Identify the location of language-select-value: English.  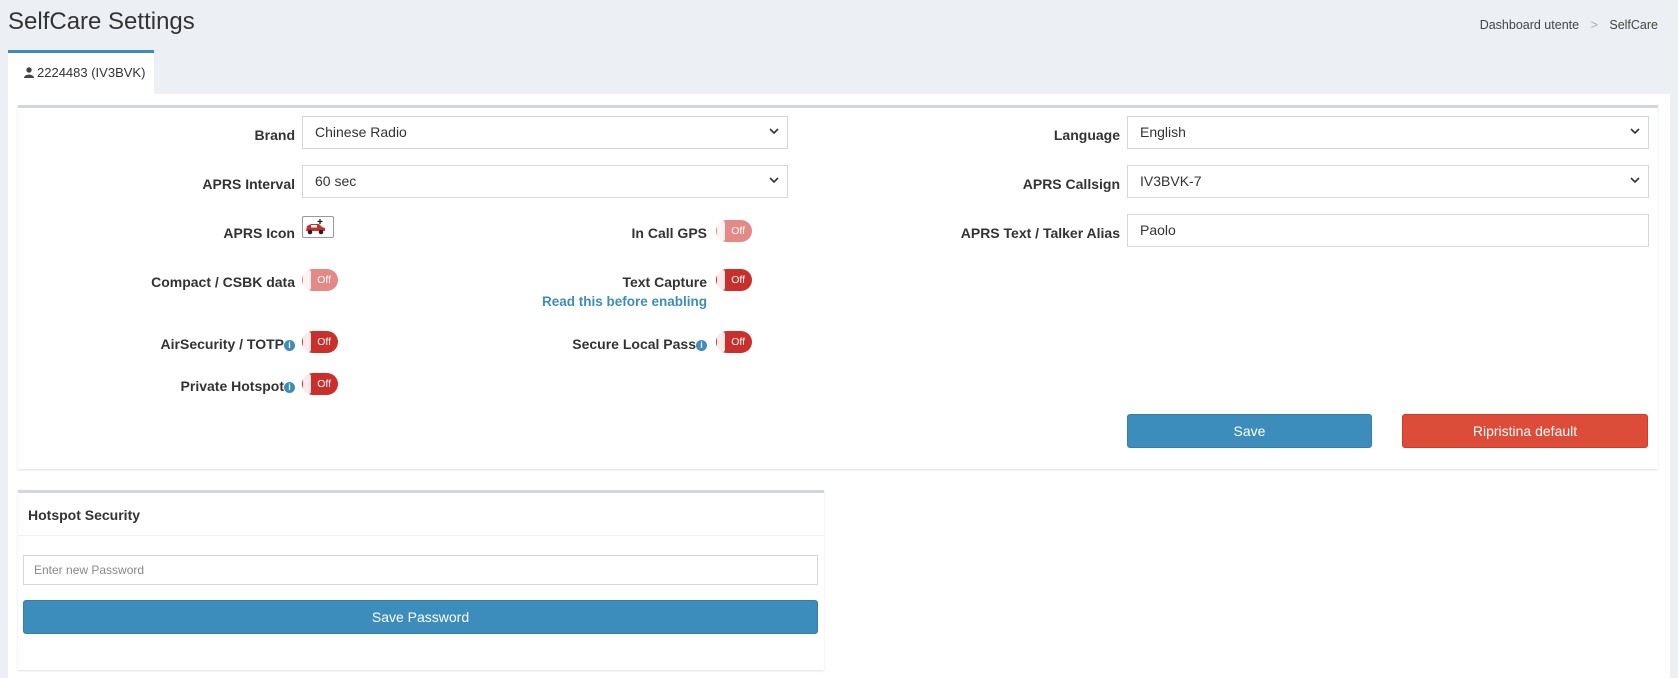
(1163, 132).